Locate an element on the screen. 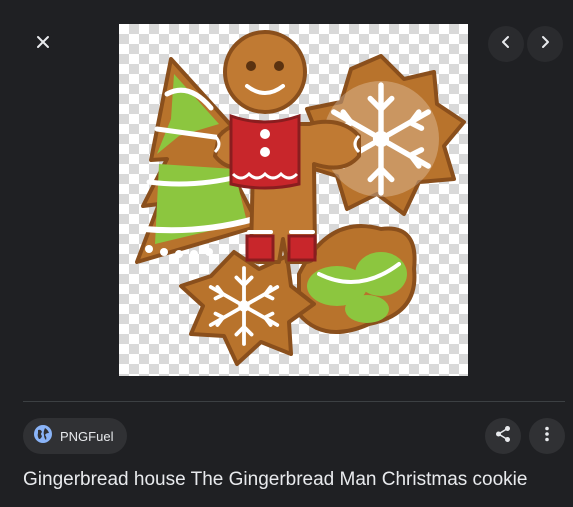 Image resolution: width=573 pixels, height=507 pixels. chevron-right-icon is located at coordinates (545, 44).